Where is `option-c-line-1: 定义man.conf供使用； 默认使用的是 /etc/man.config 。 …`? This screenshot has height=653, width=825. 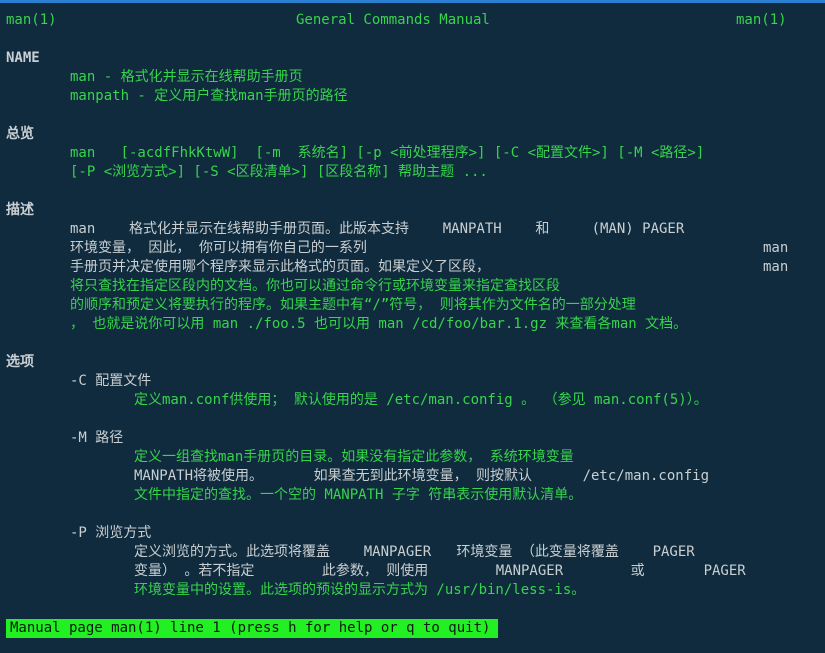 option-c-line-1: 定义man.conf供使用； 默认使用的是 /etc/man.config 。 … is located at coordinates (421, 400).